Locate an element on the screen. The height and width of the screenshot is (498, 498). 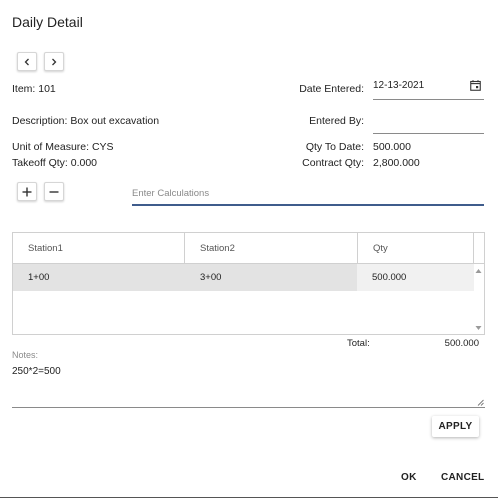
chevron-right-icon is located at coordinates (54, 61).